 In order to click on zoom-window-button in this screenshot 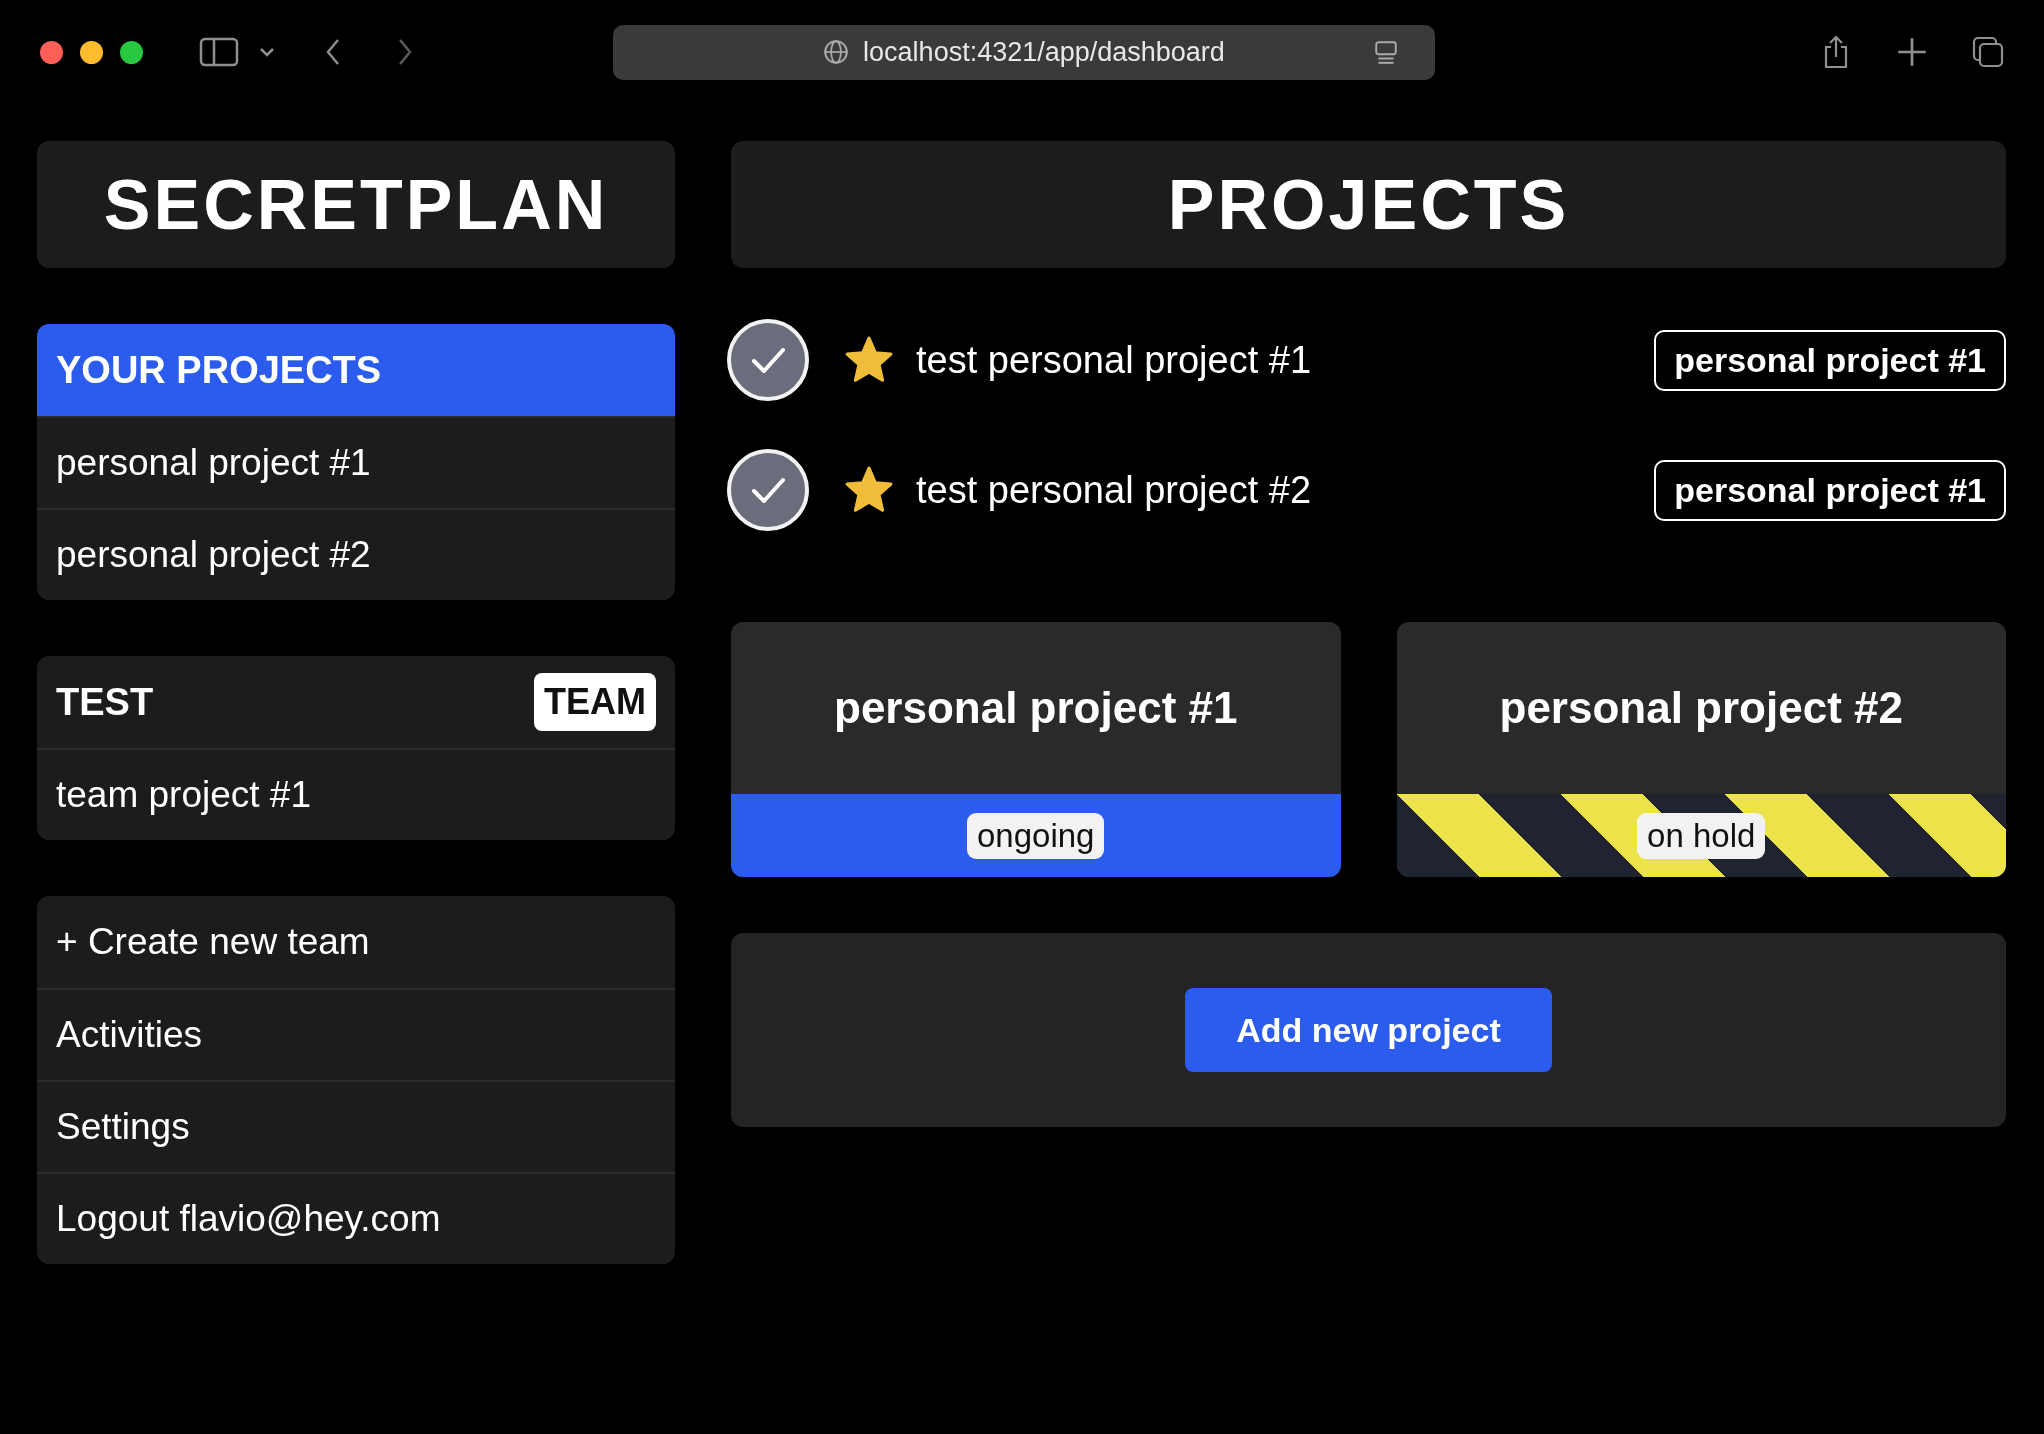, I will do `click(131, 52)`.